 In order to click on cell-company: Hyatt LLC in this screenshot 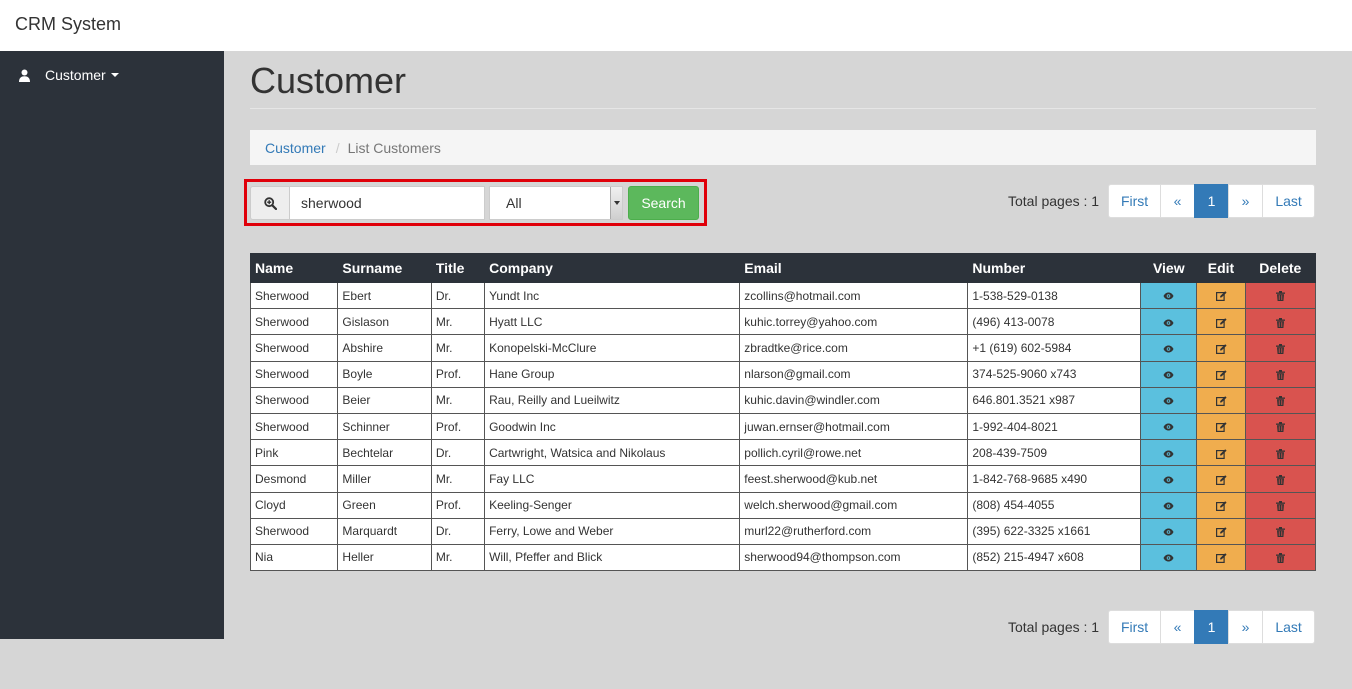, I will do `click(612, 322)`.